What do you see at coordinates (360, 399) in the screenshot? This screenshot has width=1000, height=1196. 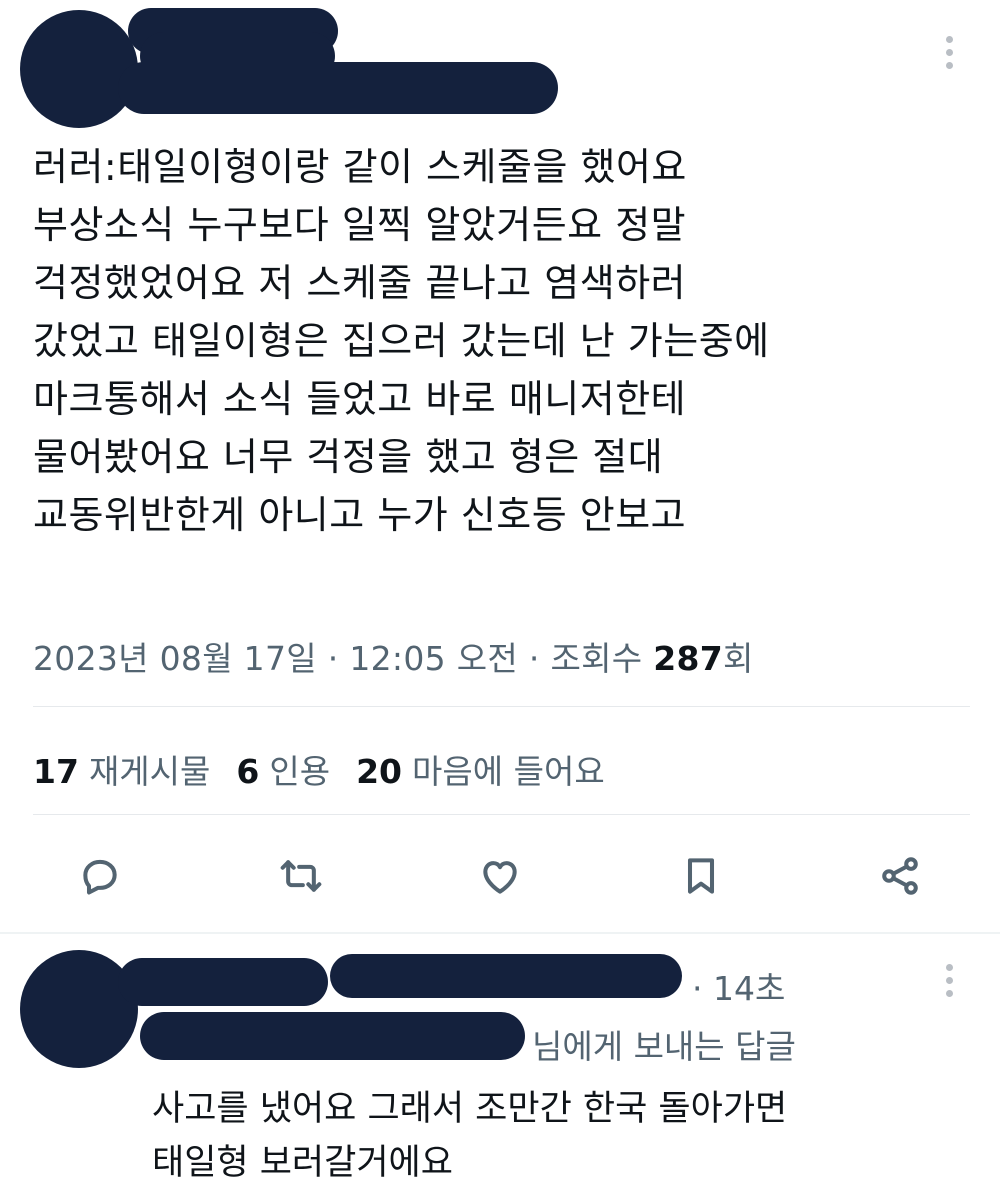 I see `tweet-text-line: 마크통해서 소식 들었고 바로 매니저한테` at bounding box center [360, 399].